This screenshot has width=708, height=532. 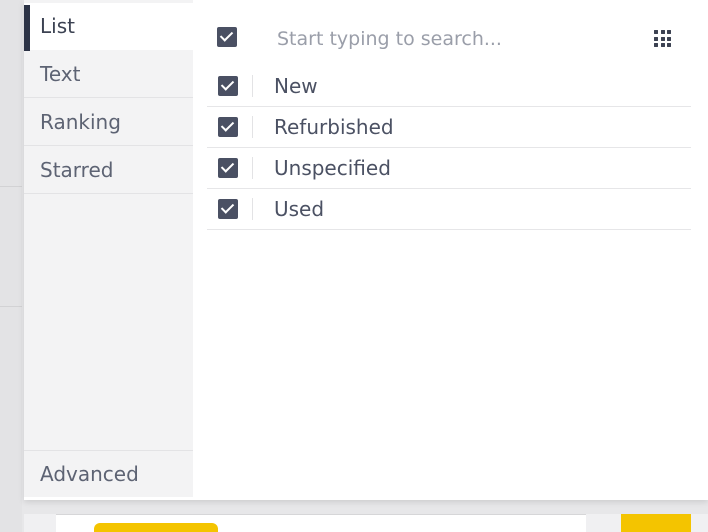 I want to click on tab-ranking-label: Ranking, so click(x=80, y=122).